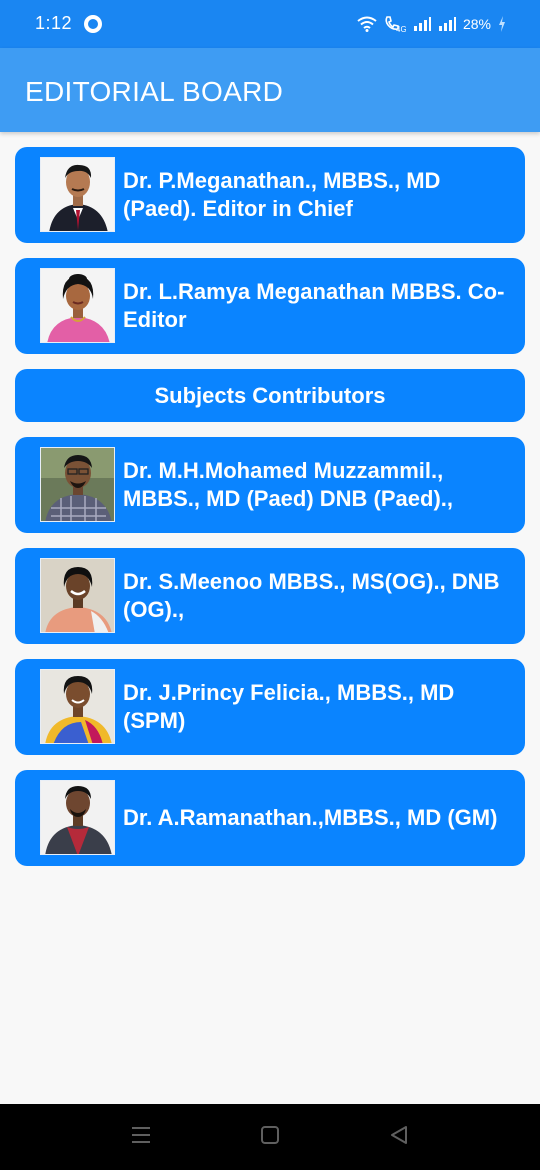 The image size is (540, 1170). What do you see at coordinates (395, 24) in the screenshot?
I see `volte-call-icon: 4G` at bounding box center [395, 24].